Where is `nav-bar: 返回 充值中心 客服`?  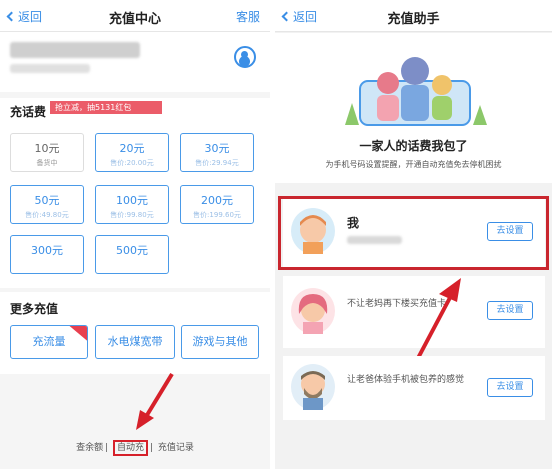
nav-bar: 返回 充值中心 客服 is located at coordinates (135, 16).